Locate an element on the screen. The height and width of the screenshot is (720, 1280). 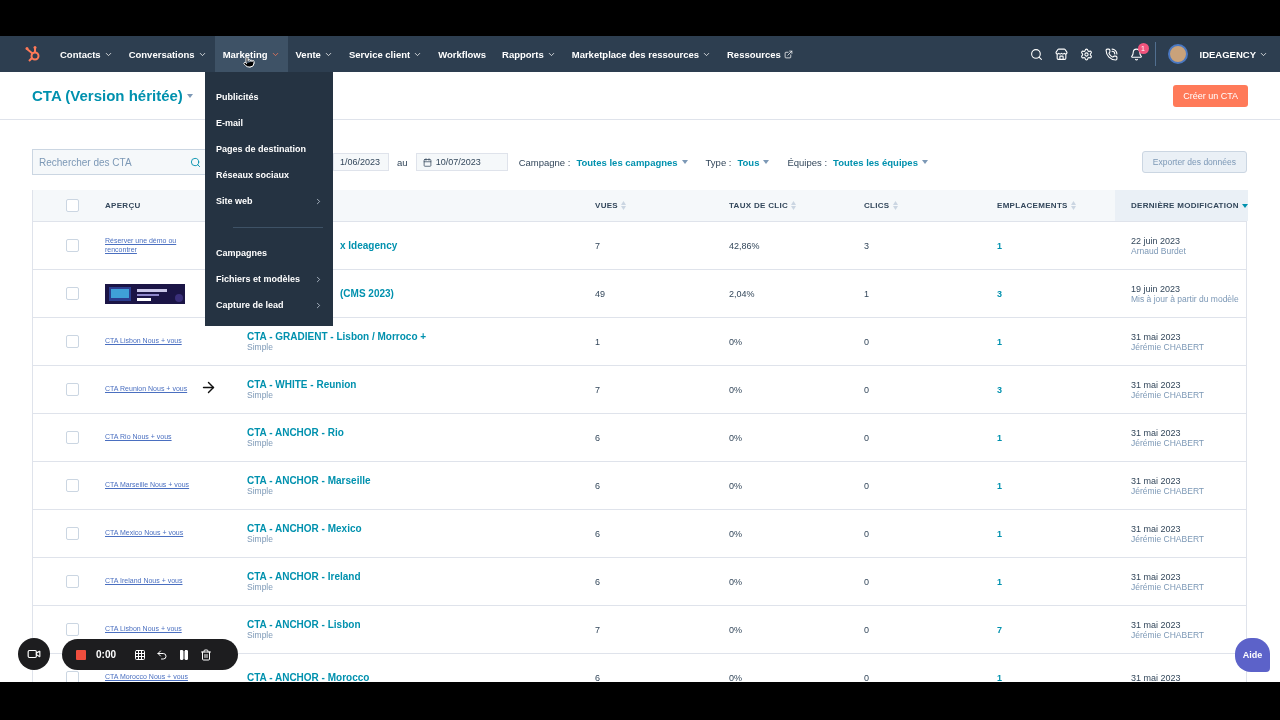
cta-name-link: CTA - WHITE - Reunion is located at coordinates (413, 384).